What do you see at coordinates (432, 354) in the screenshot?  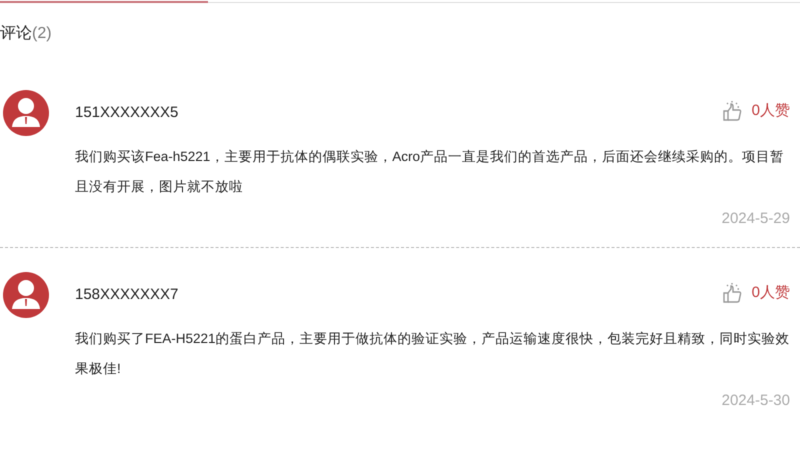 I see `comment-text: 我们购买了FEA-H5221的蛋白产品，主要用于做抗体的验证实验，产品运输速度很快，包装完好且精致，同时实验效果极佳!` at bounding box center [432, 354].